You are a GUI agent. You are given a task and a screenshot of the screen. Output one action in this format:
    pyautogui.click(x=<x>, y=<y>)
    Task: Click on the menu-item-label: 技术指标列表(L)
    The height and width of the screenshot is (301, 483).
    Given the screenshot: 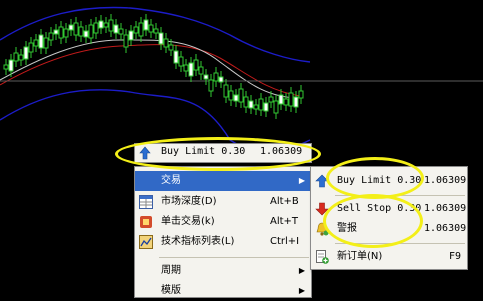 What is the action you would take?
    pyautogui.click(x=198, y=241)
    